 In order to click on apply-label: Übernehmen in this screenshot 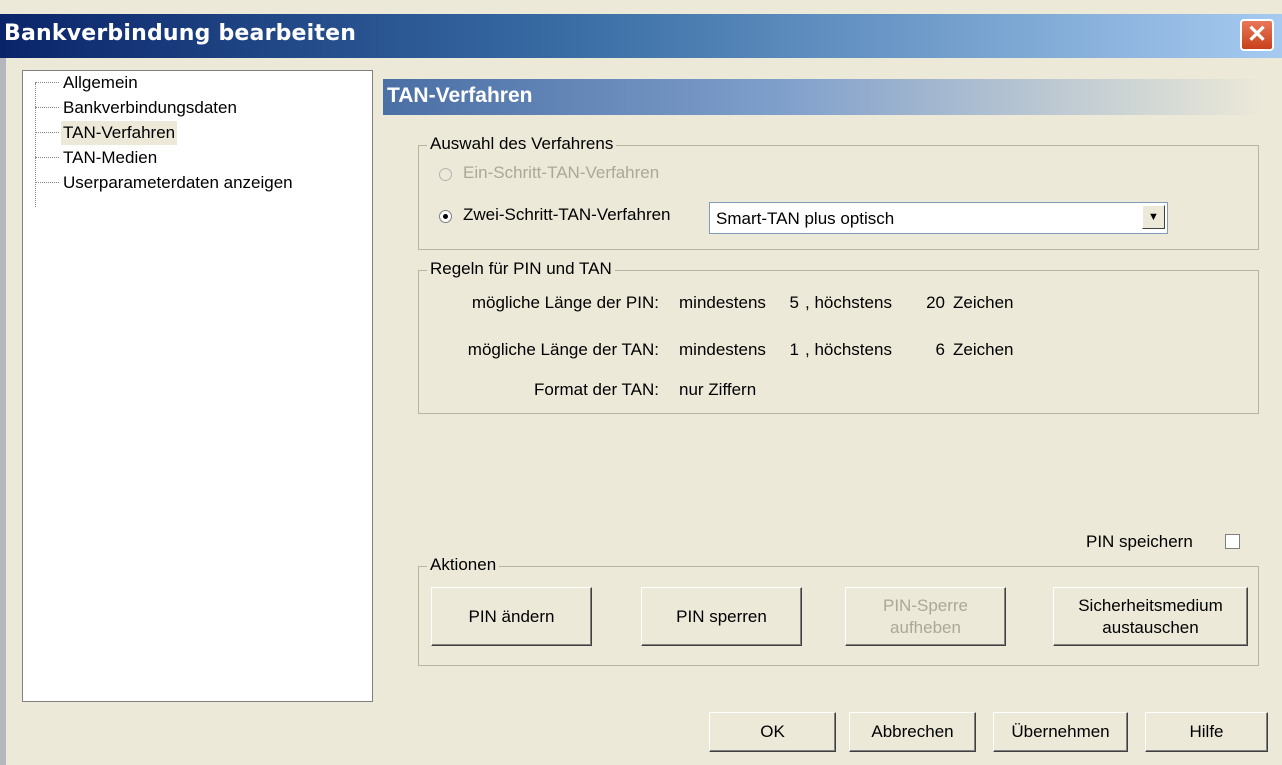, I will do `click(1060, 731)`.